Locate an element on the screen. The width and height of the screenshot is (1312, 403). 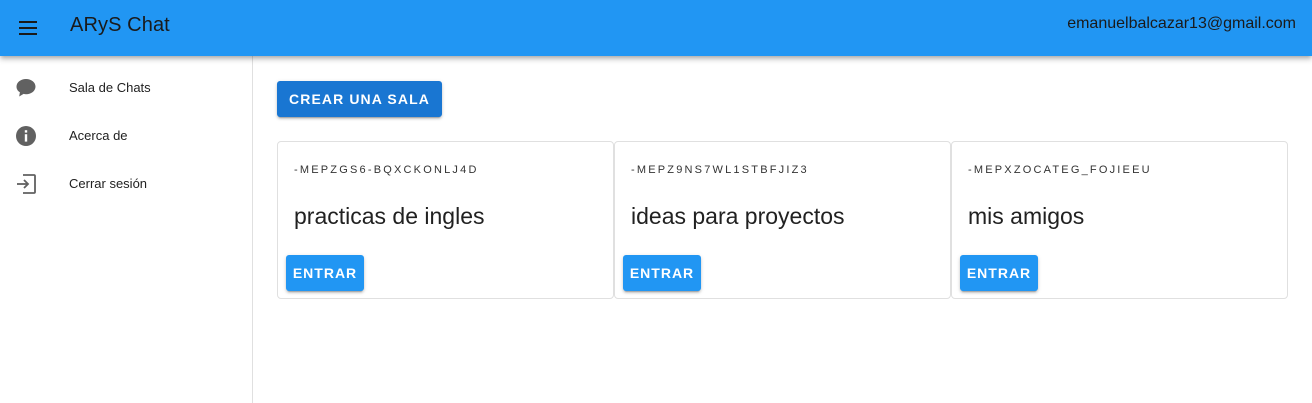
app-title: ARyS Chat is located at coordinates (120, 25).